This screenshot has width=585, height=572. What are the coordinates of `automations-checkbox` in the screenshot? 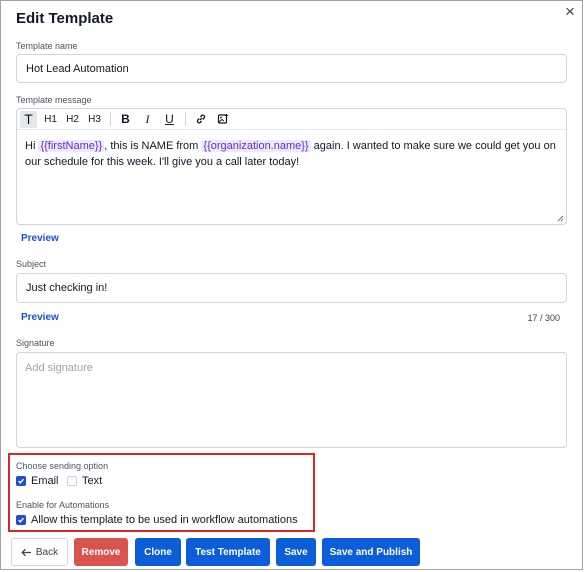 It's located at (21, 520).